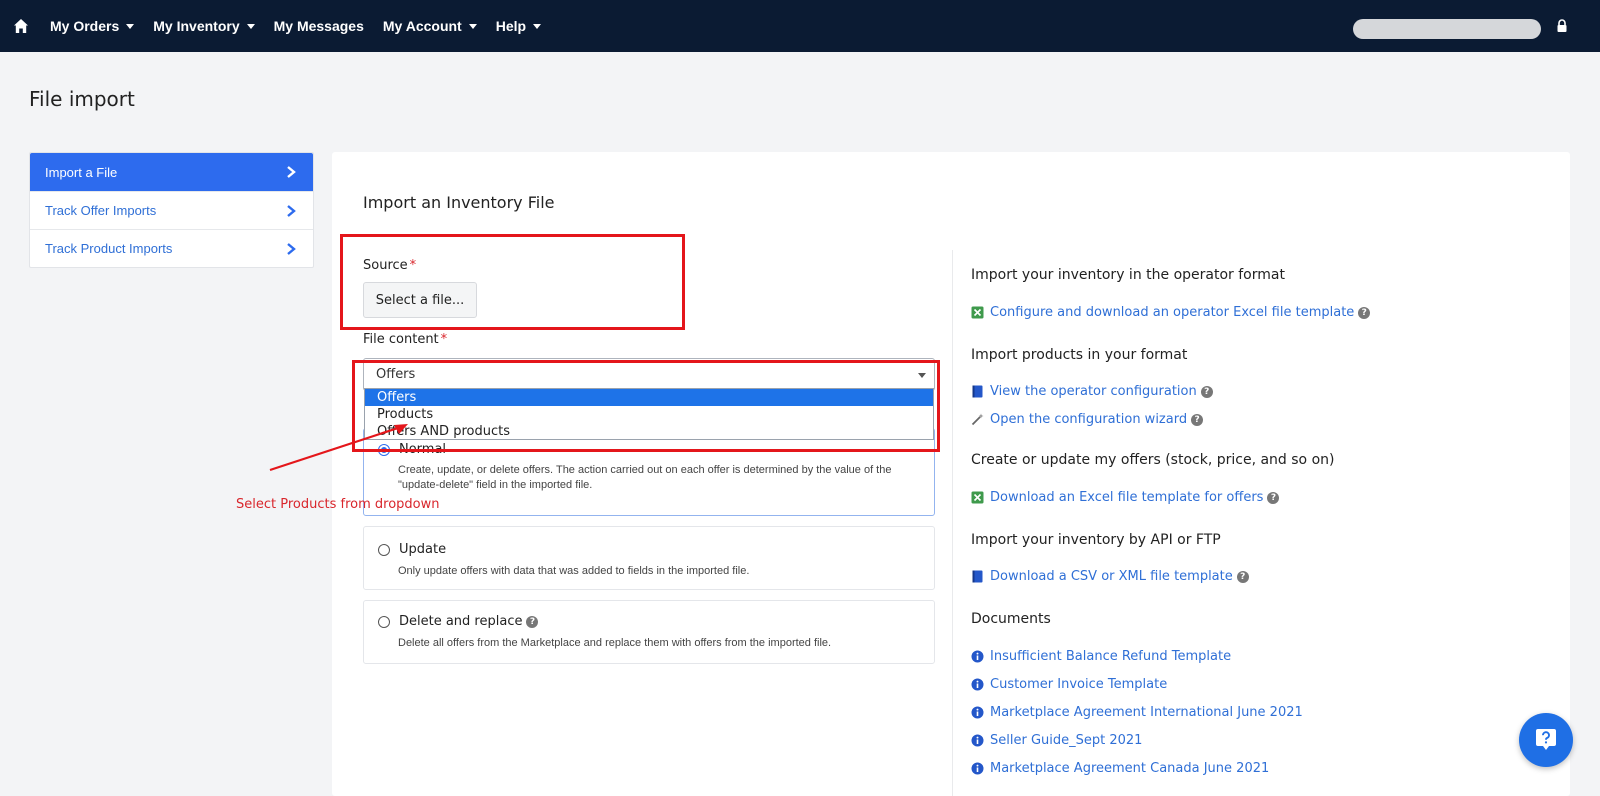 The image size is (1600, 796). Describe the element at coordinates (1096, 540) in the screenshot. I see `section-heading-api-ftp: Import your inventory by API or FTP` at that location.